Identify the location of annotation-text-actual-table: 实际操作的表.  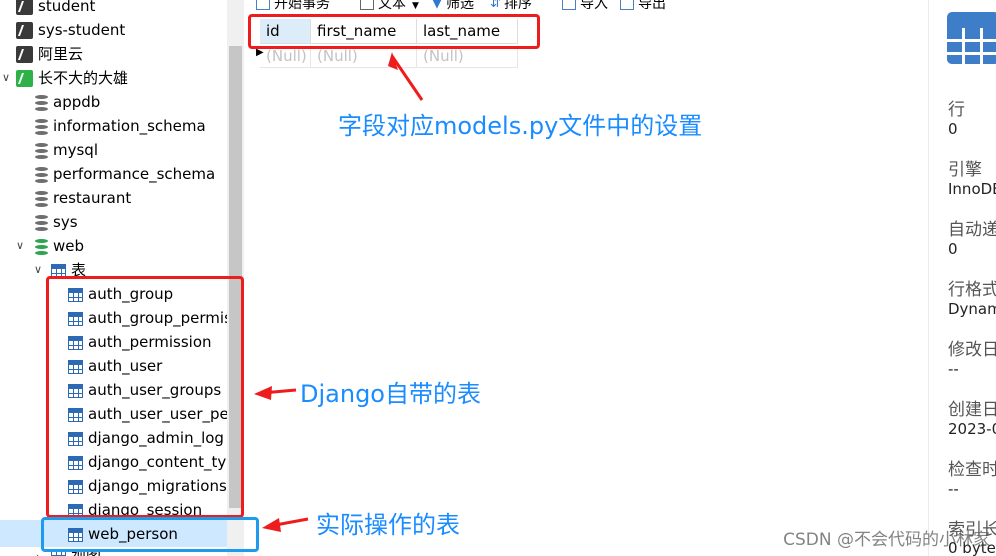
(388, 525).